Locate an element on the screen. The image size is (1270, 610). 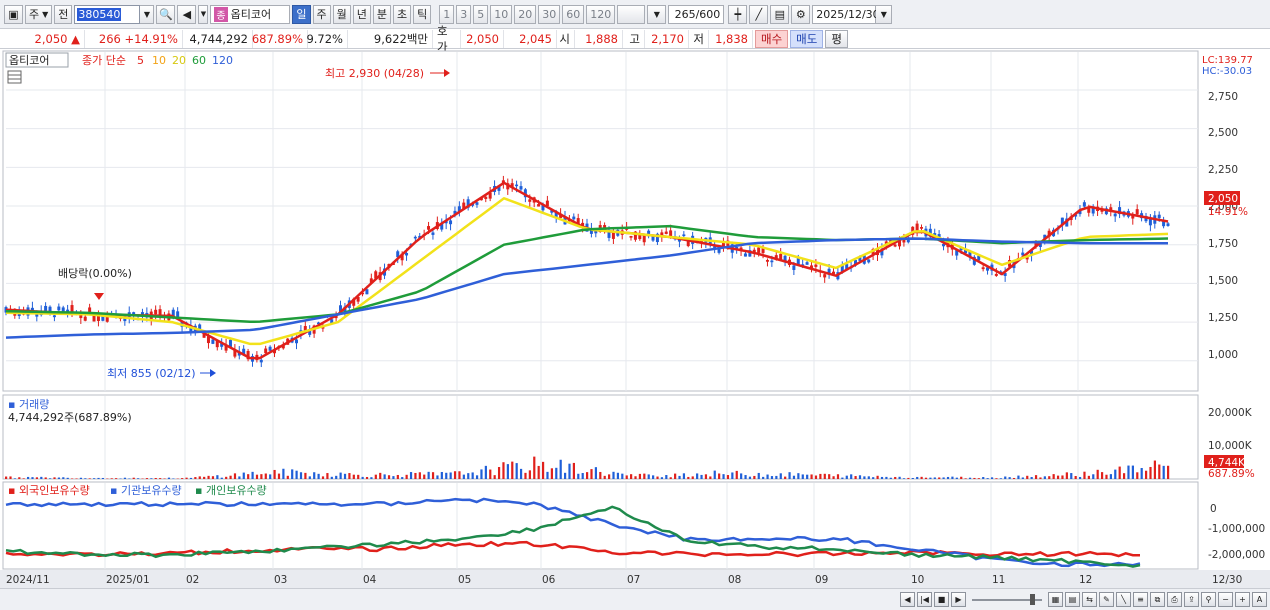
interval-1: 1 is located at coordinates (447, 14).